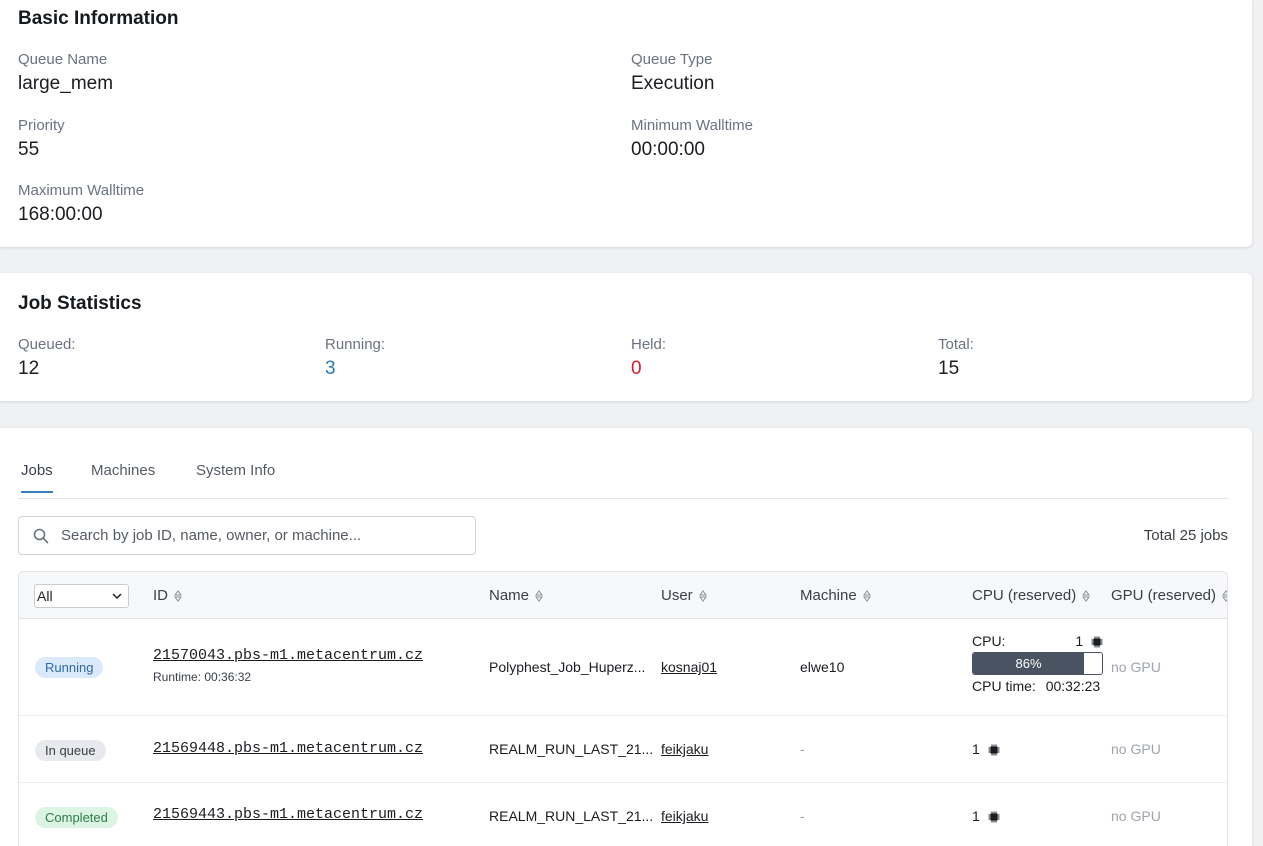  Describe the element at coordinates (648, 358) in the screenshot. I see `held-stat: Held: 0` at that location.